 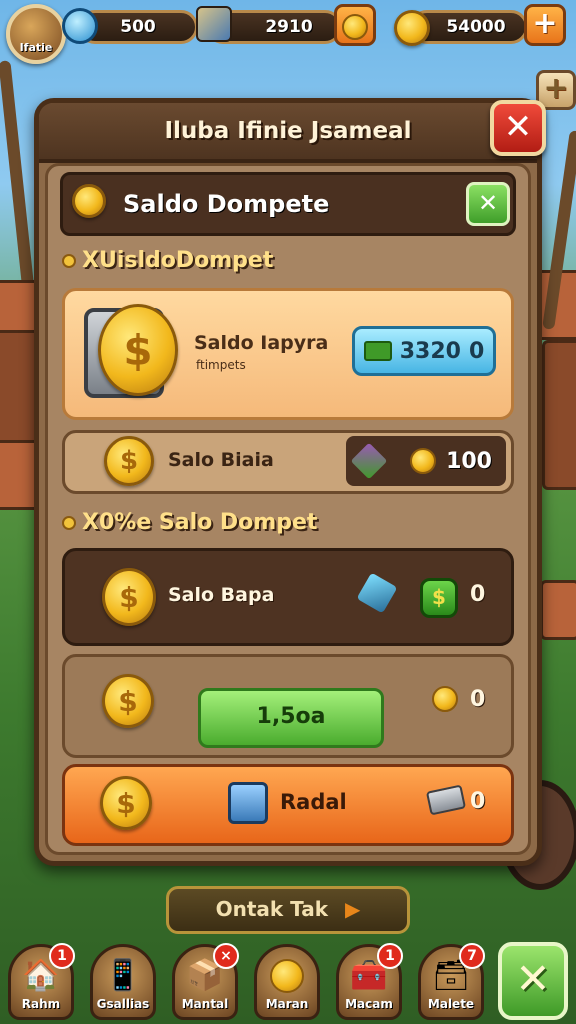 I want to click on energy-value: 2910, so click(x=289, y=27).